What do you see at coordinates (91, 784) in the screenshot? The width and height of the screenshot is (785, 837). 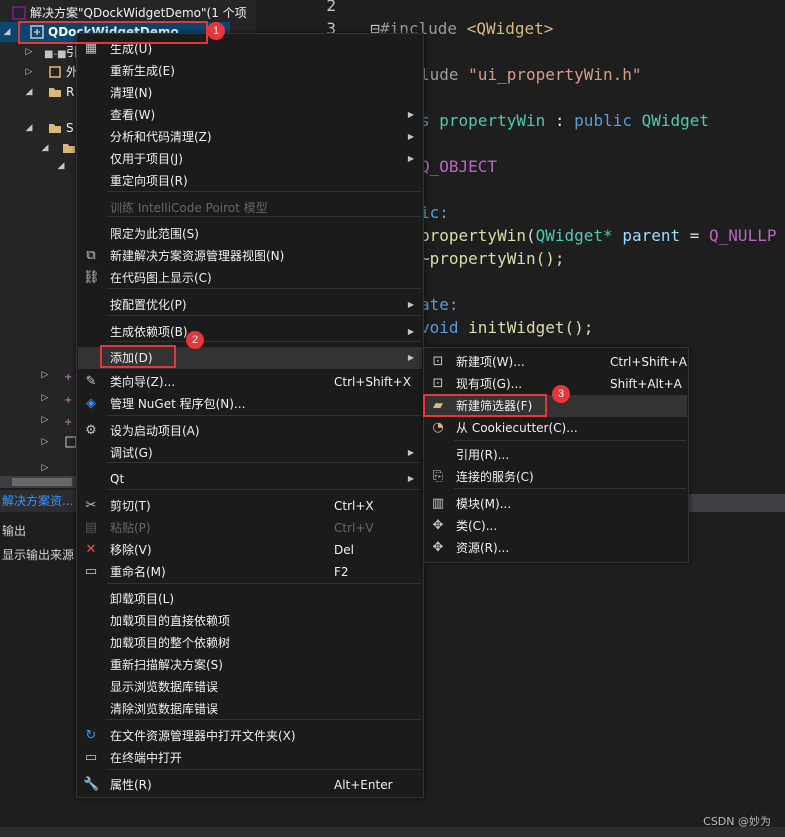 I see `wrench-icon: 🔧` at bounding box center [91, 784].